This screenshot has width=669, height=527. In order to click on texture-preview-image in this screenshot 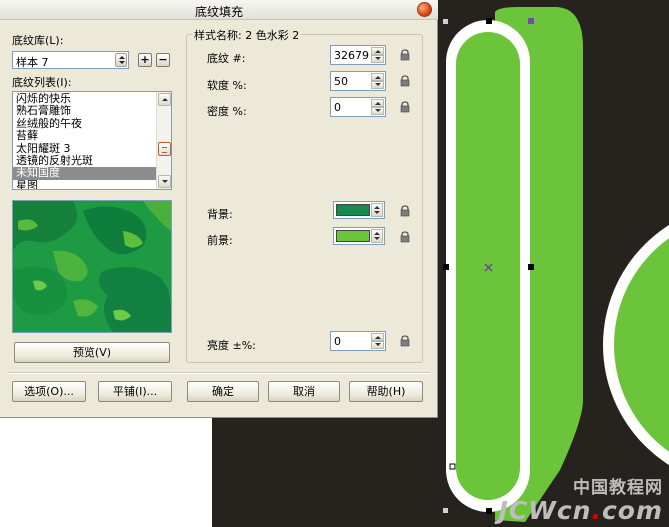, I will do `click(92, 266)`.